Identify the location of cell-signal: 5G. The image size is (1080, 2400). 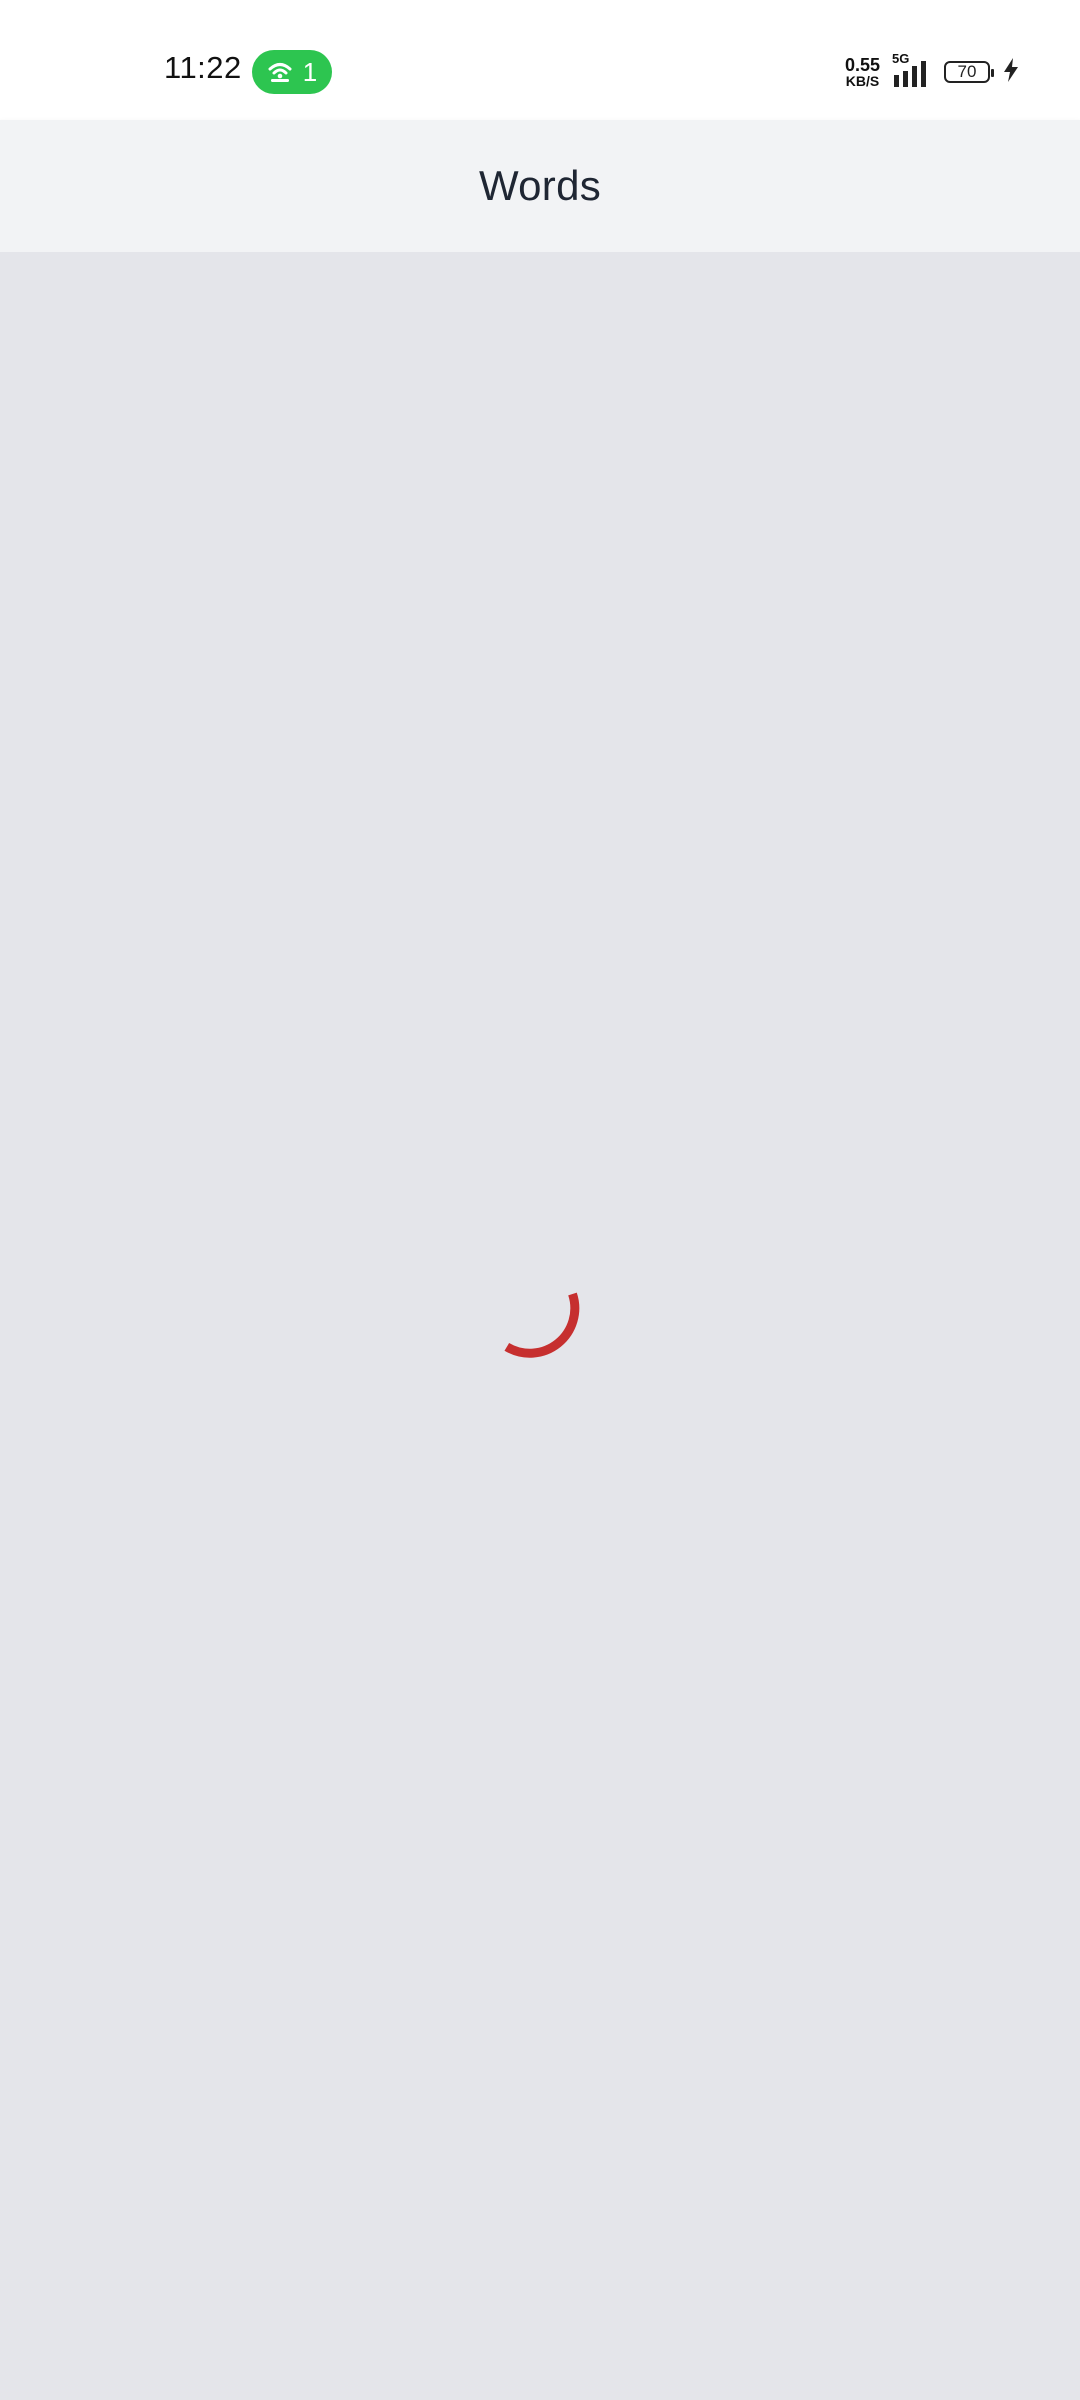
(912, 70).